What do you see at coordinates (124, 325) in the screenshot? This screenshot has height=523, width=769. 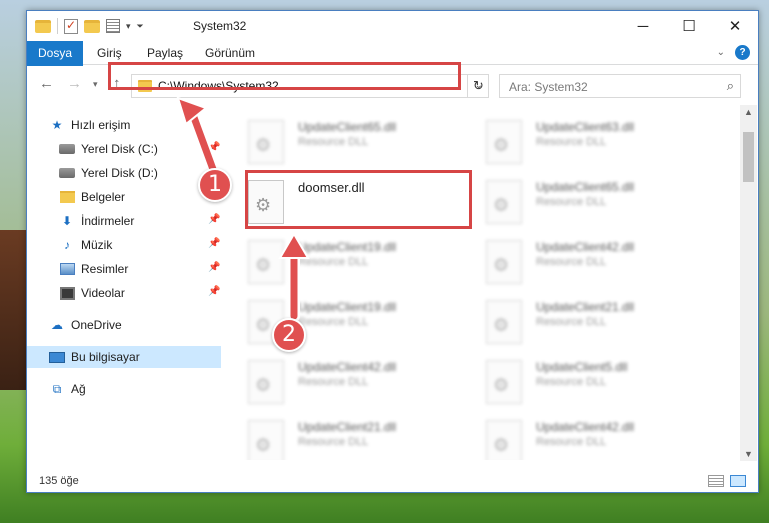 I see `sidebar-item-onedrive: ☁ OneDrive` at bounding box center [124, 325].